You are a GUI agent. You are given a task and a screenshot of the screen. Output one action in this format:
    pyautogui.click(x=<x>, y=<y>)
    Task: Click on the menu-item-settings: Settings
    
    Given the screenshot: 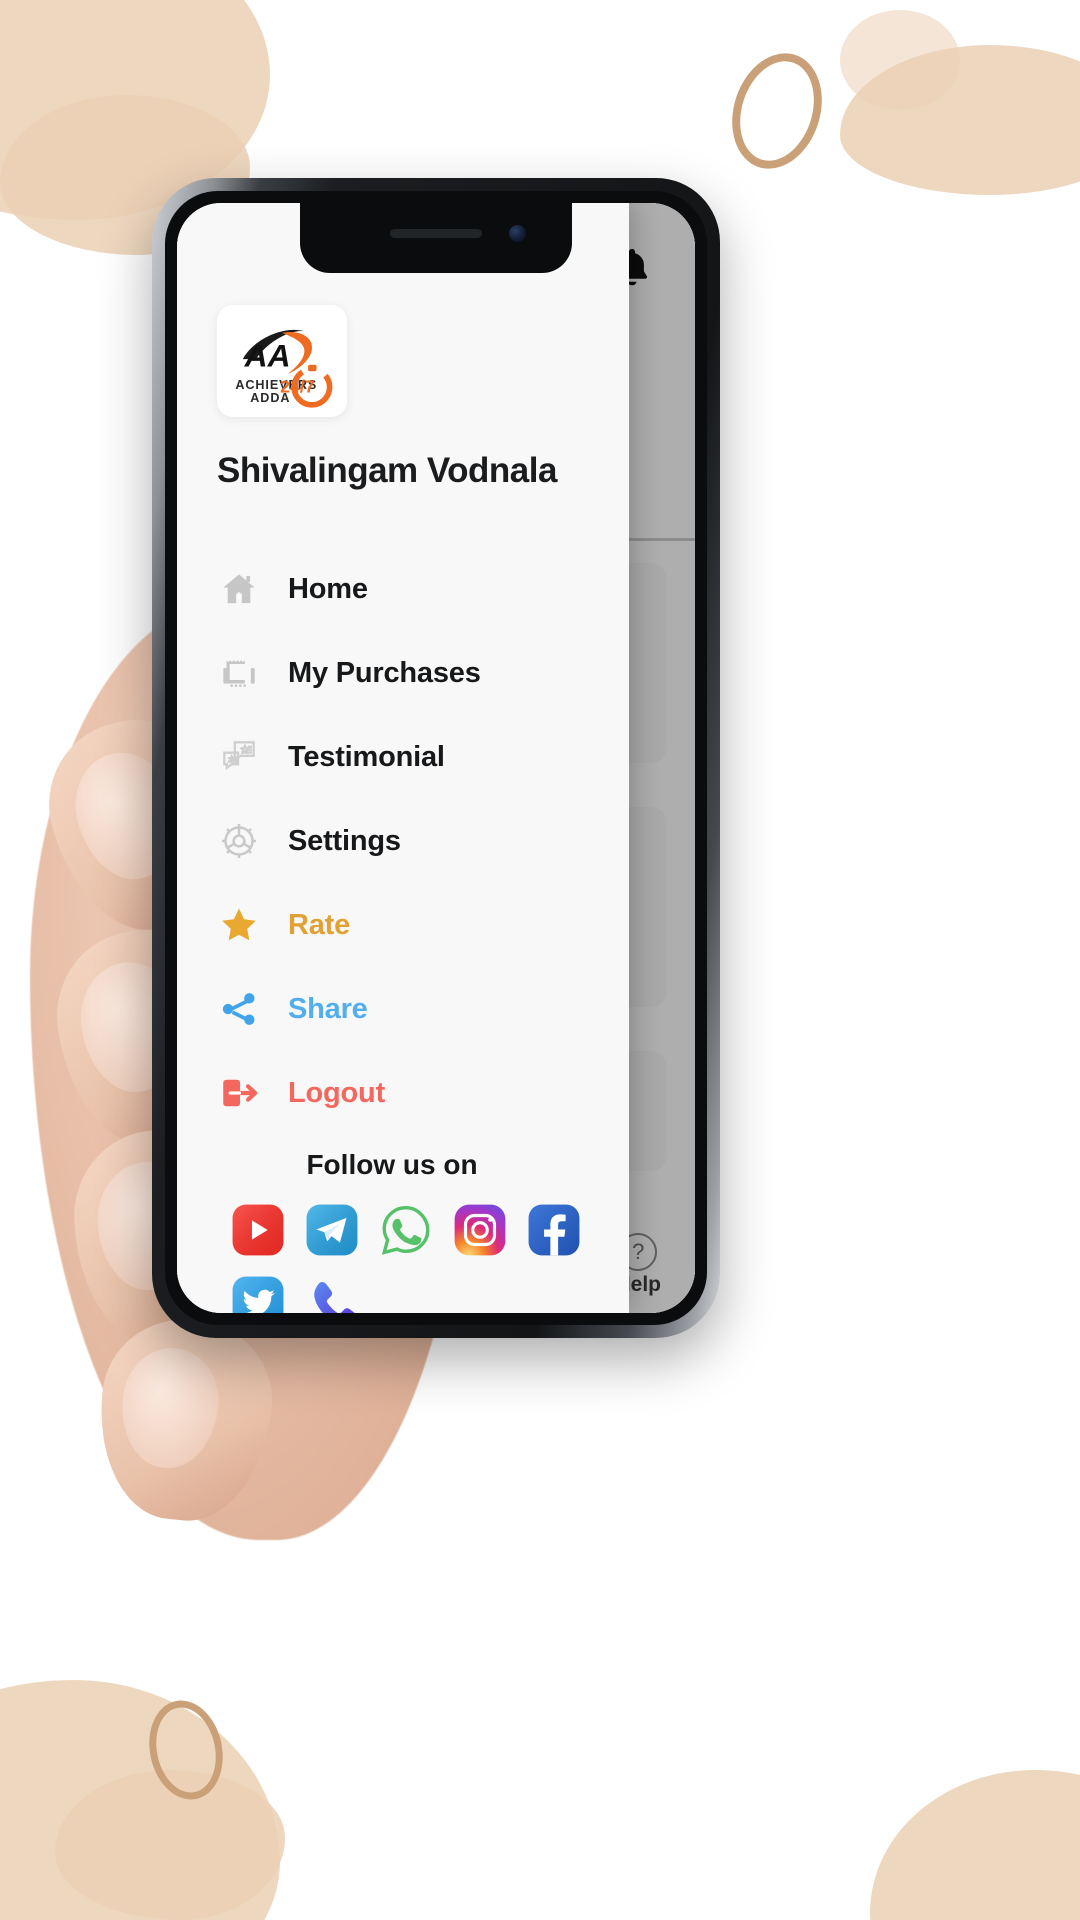 What is the action you would take?
    pyautogui.click(x=403, y=841)
    